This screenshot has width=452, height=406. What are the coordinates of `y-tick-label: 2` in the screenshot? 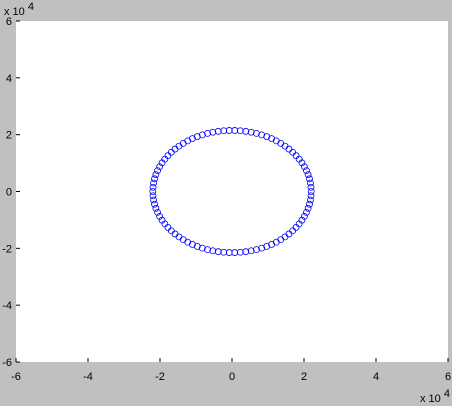 It's located at (9, 136).